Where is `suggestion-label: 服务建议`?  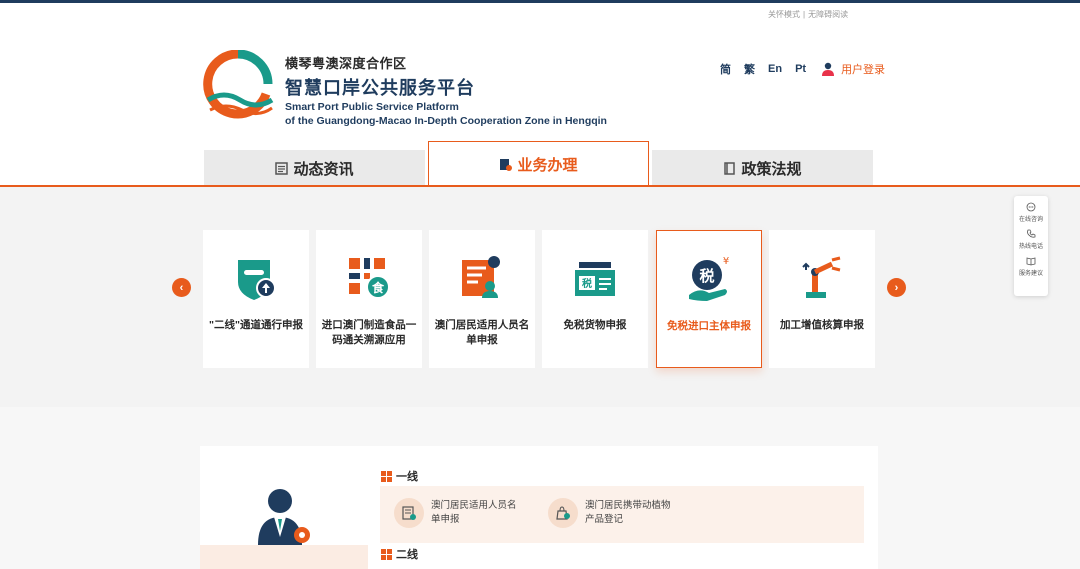
suggestion-label: 服务建议 is located at coordinates (1030, 274).